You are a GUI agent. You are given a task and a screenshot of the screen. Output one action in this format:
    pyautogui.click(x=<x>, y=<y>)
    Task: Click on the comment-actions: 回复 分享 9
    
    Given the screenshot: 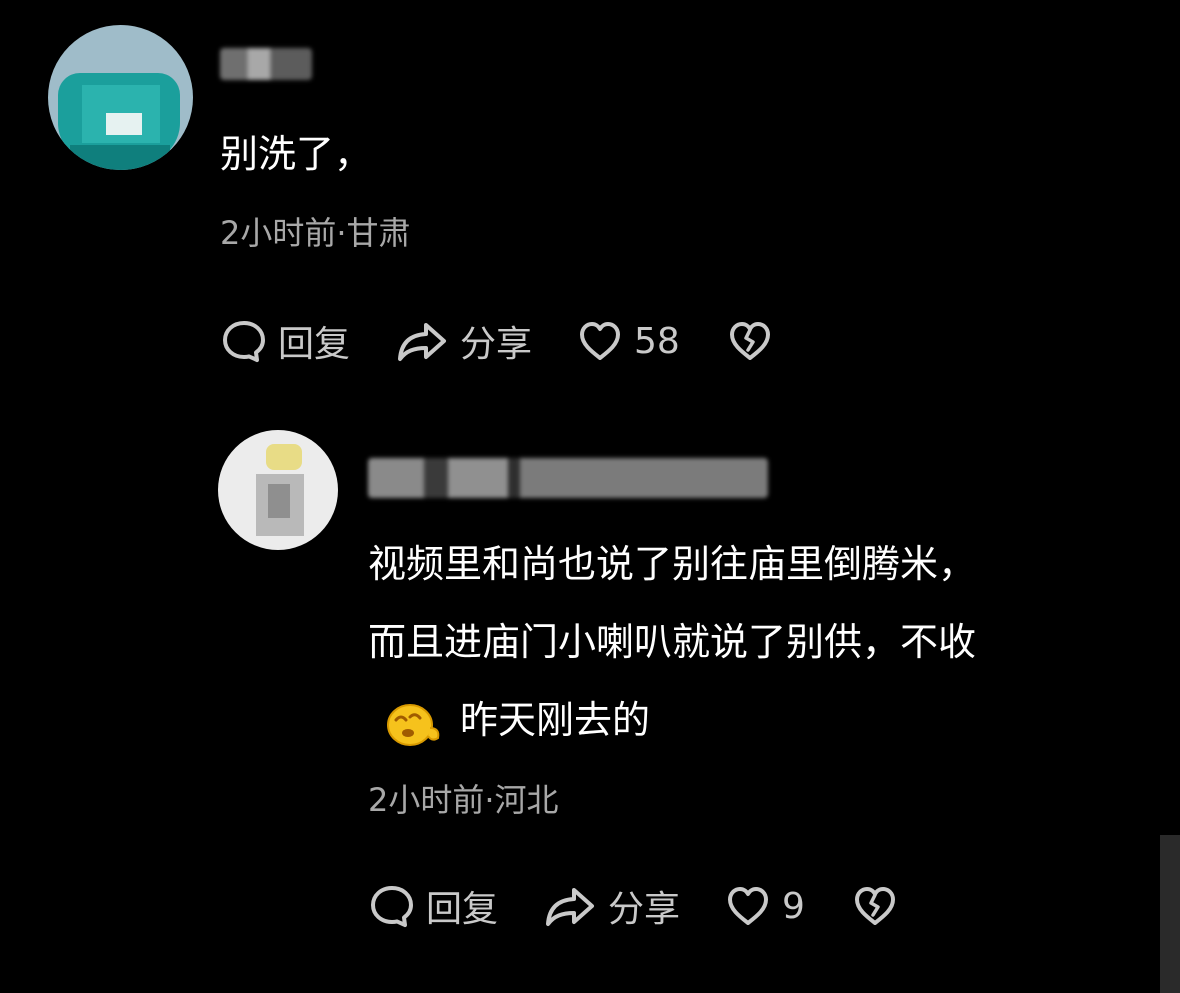 What is the action you would take?
    pyautogui.click(x=633, y=906)
    